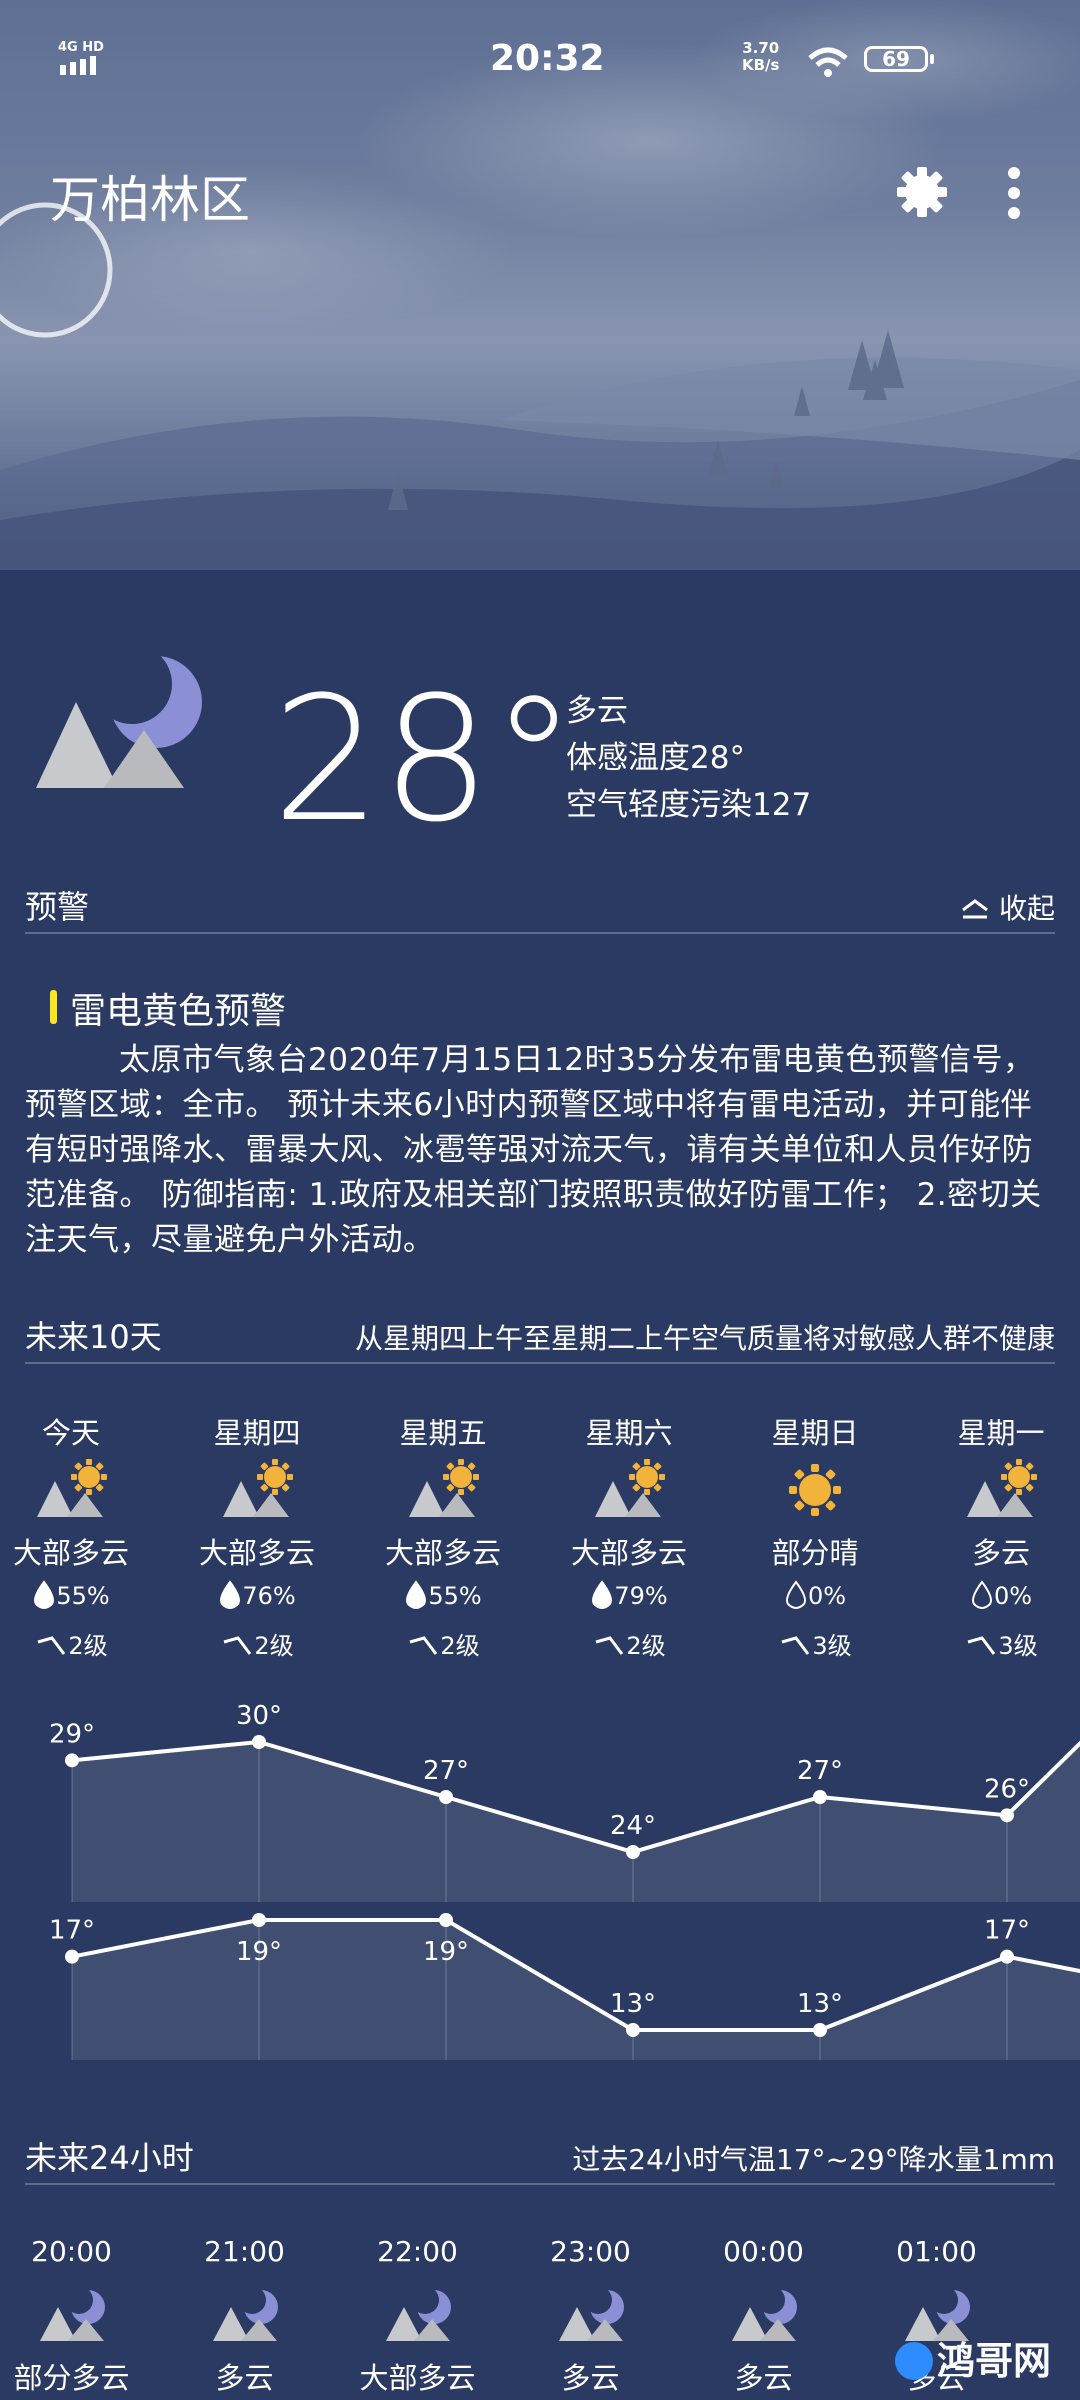 This screenshot has width=1080, height=2400. What do you see at coordinates (150, 196) in the screenshot?
I see `city-name: 万柏林区` at bounding box center [150, 196].